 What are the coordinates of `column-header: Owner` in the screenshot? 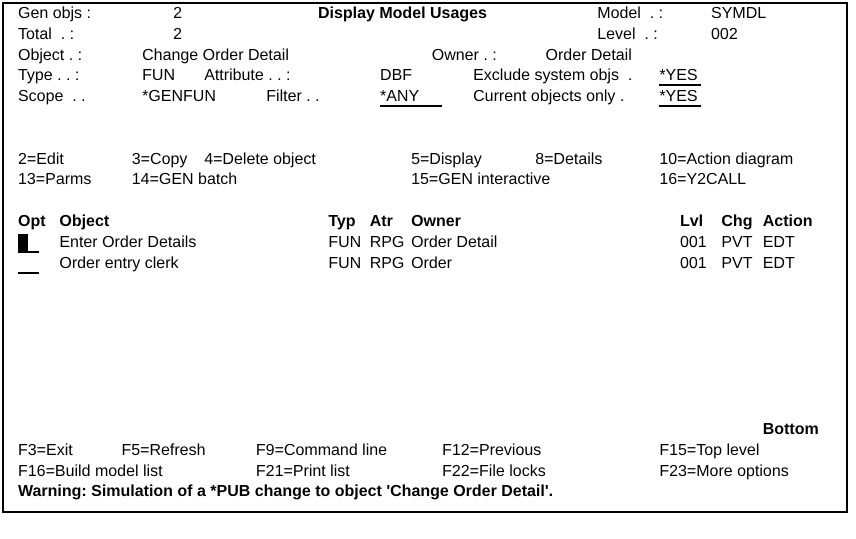 It's located at (436, 222).